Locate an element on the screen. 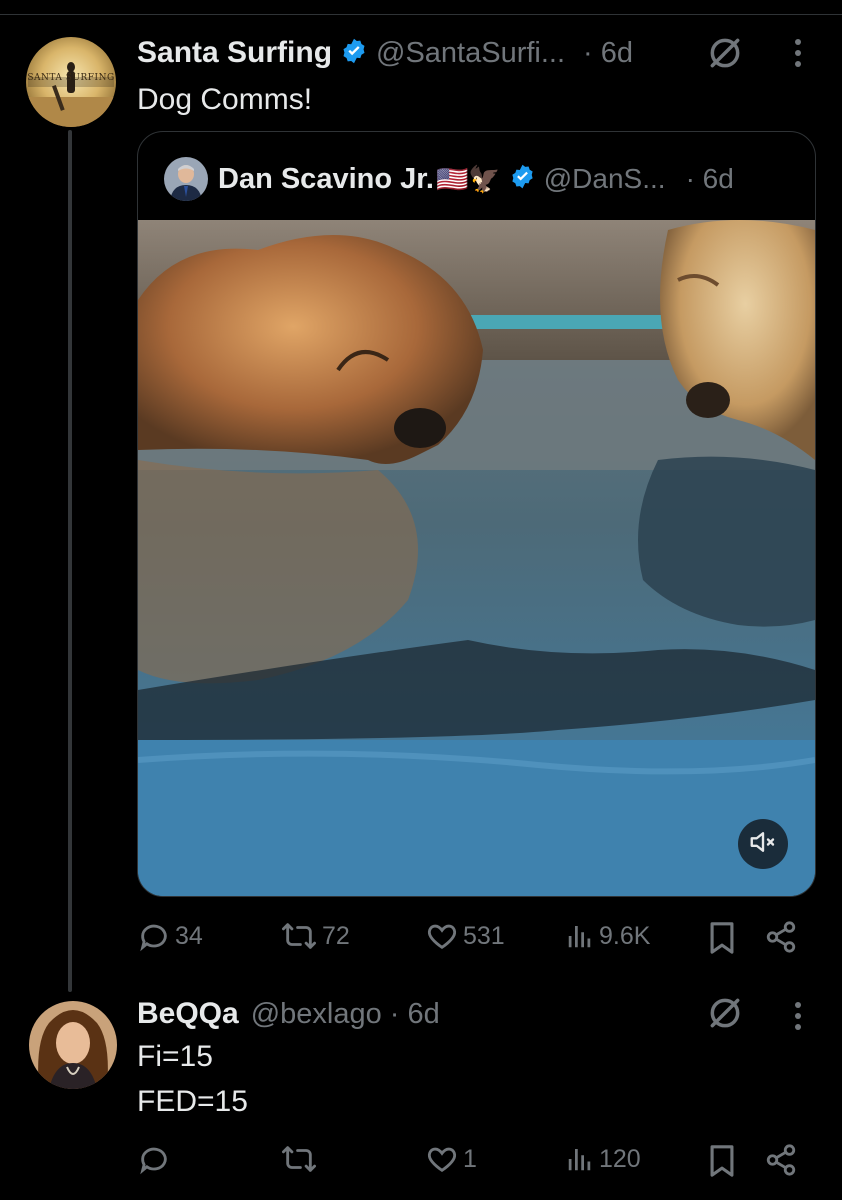  quote-header: Dan Scavino Jr. 🇺🇸🦅 @DanS... · 6d is located at coordinates (476, 179).